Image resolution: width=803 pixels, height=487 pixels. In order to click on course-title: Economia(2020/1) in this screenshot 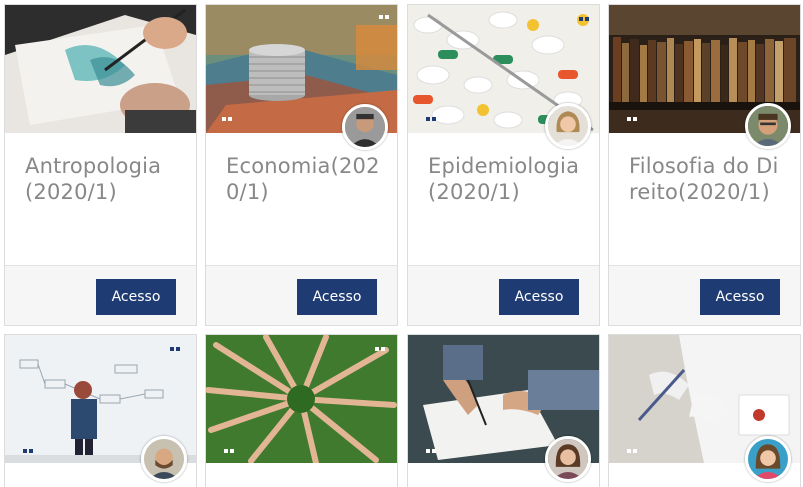, I will do `click(304, 179)`.